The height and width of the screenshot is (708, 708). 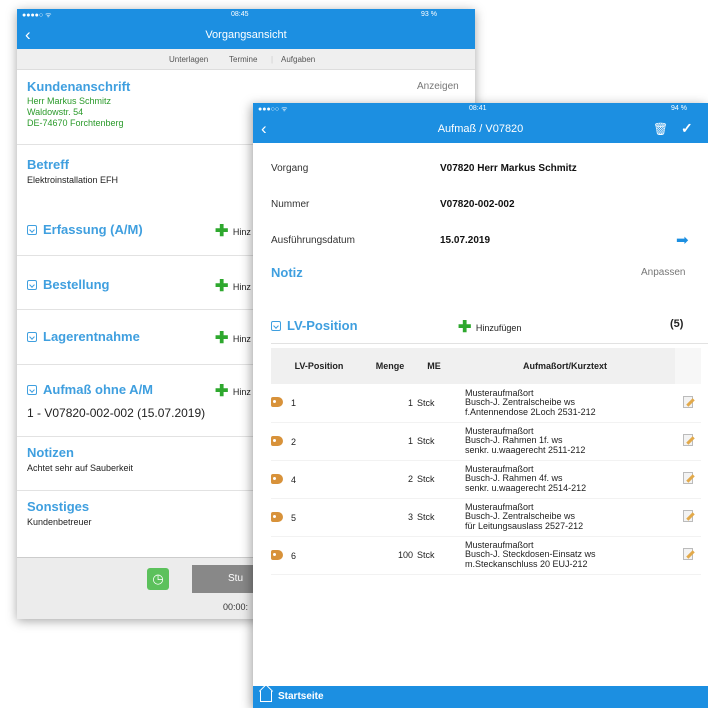 I want to click on nav-bar: ‹ Vorgangsansicht, so click(x=246, y=35).